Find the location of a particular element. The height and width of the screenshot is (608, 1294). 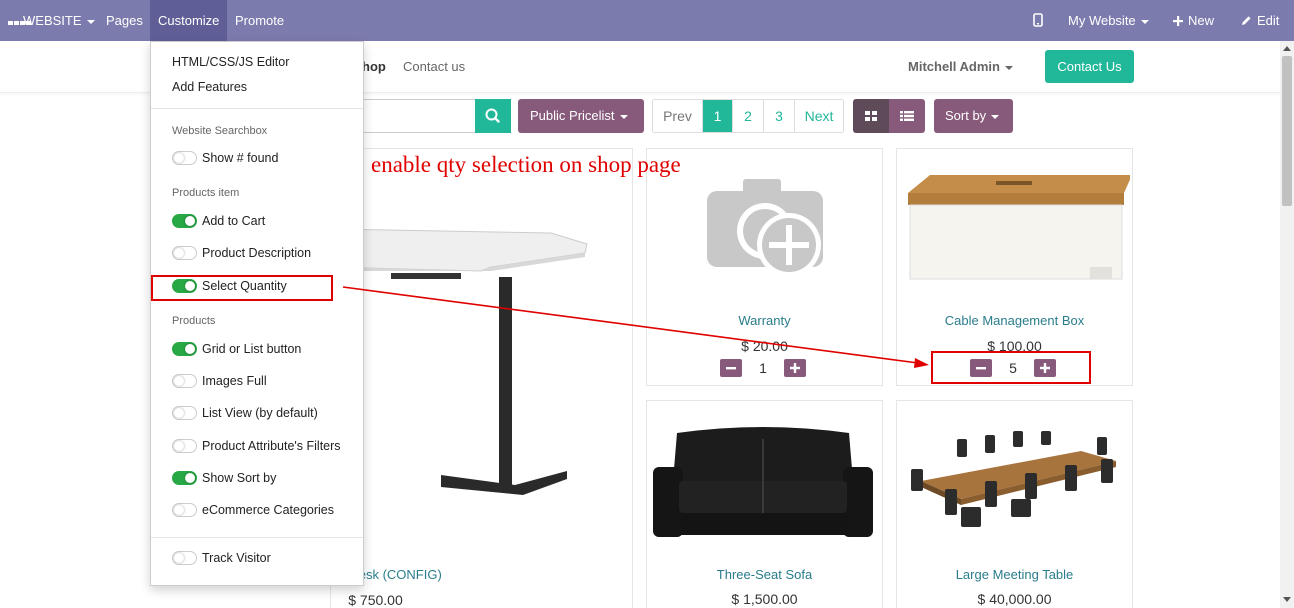

scroll-thumb is located at coordinates (1287, 131).